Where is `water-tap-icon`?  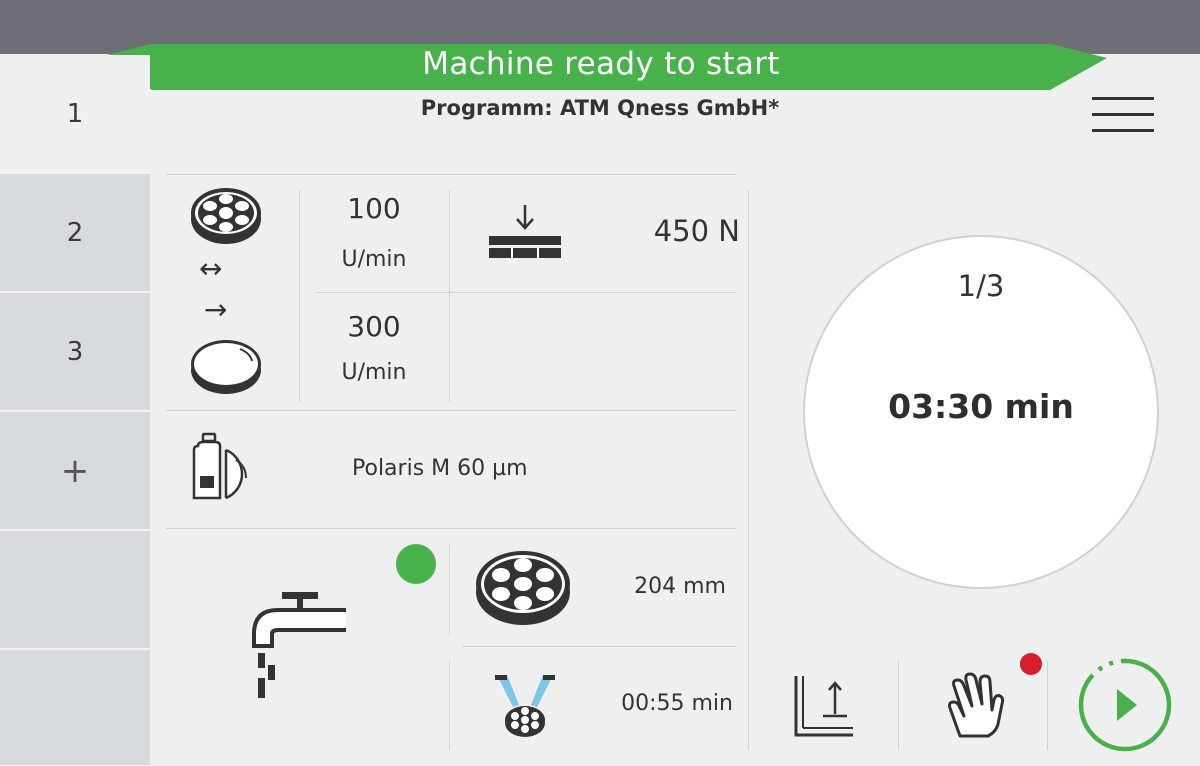
water-tap-icon is located at coordinates (300, 646).